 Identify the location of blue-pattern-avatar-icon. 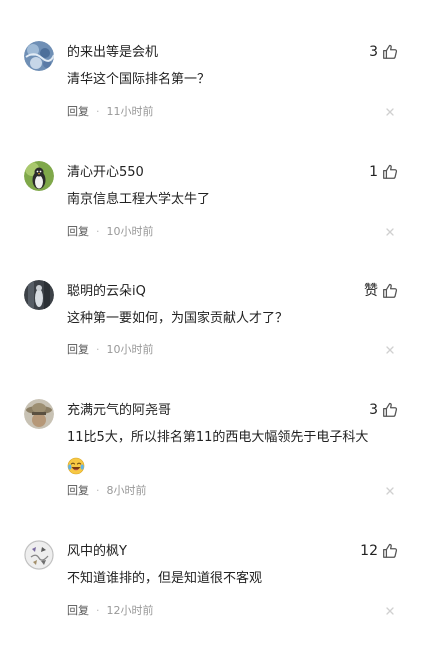
(39, 56).